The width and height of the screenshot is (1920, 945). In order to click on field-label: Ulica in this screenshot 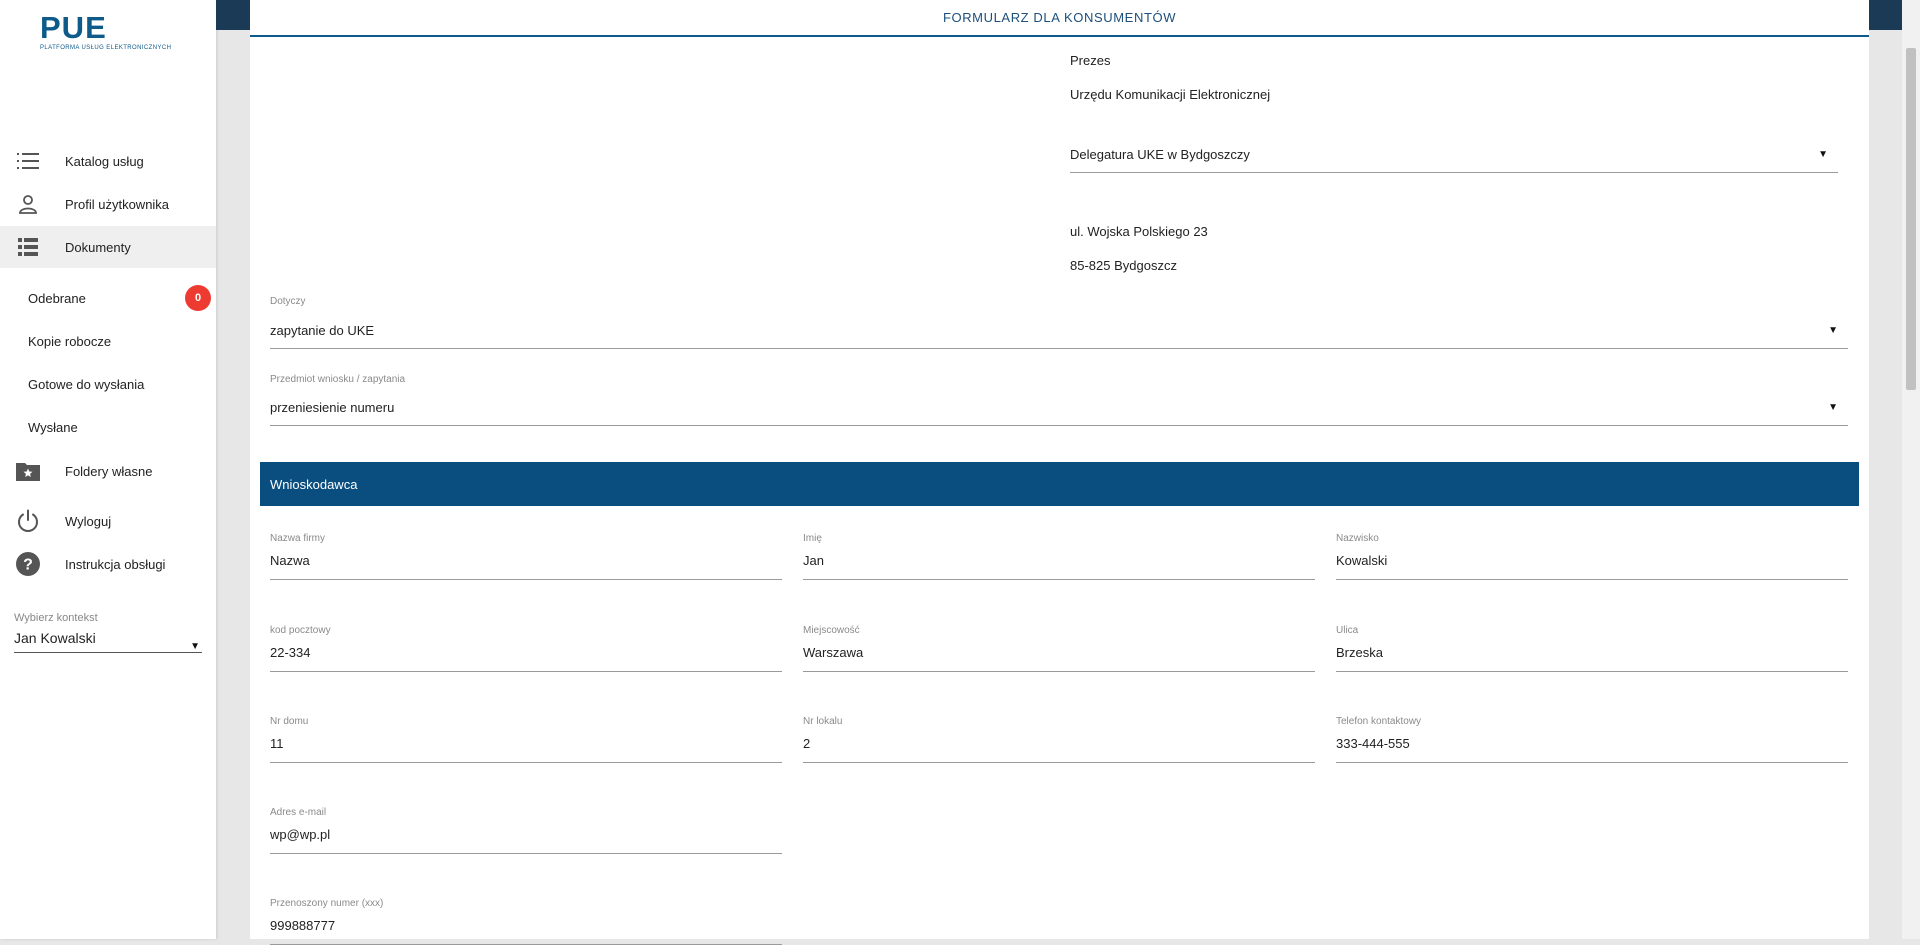, I will do `click(1347, 630)`.